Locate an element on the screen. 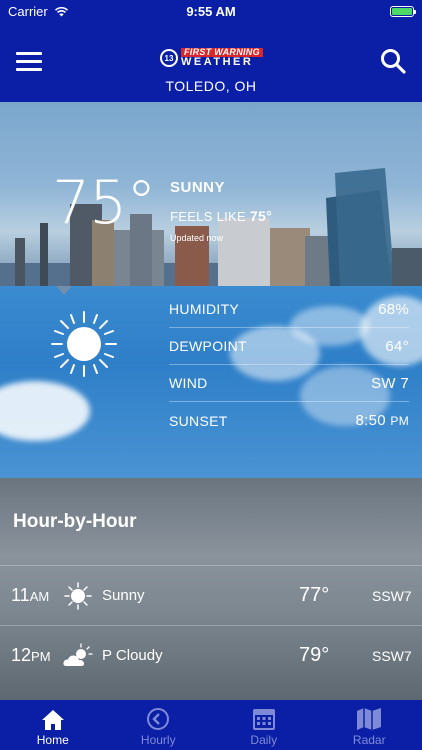 The image size is (422, 750). app-header: 13 FIRST WARNING WEATHER TOLEDO, OH is located at coordinates (211, 62).